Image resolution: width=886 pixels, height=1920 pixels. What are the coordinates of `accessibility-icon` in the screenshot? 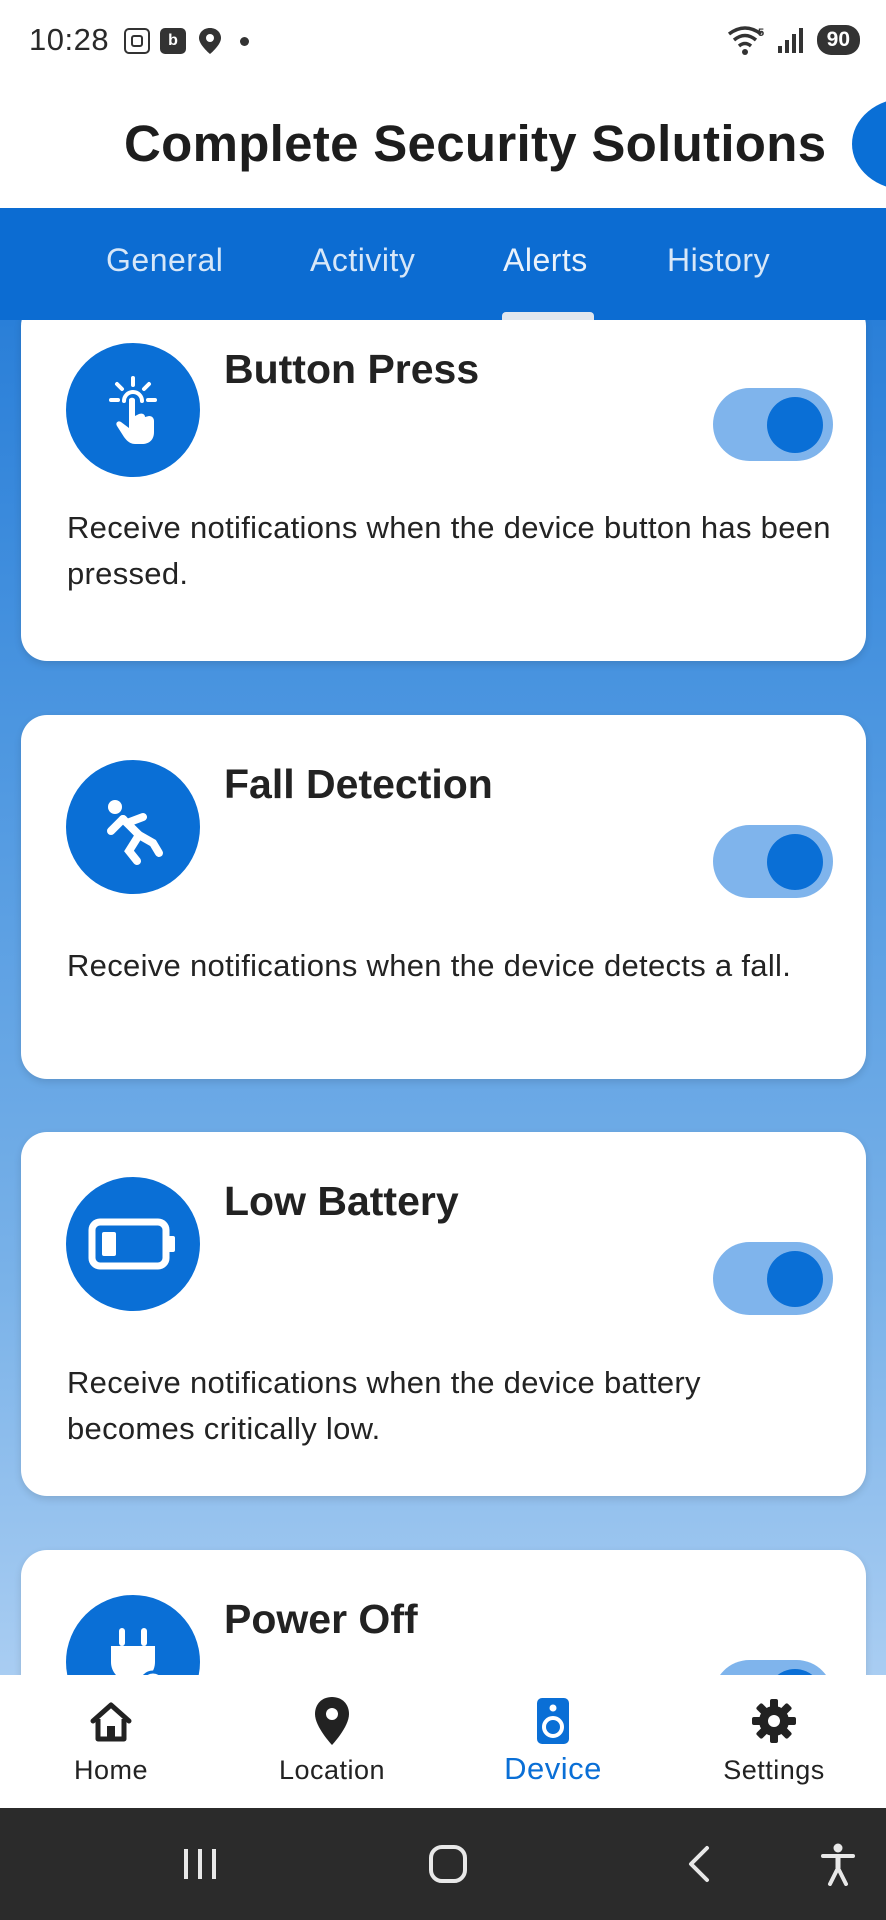 It's located at (838, 1864).